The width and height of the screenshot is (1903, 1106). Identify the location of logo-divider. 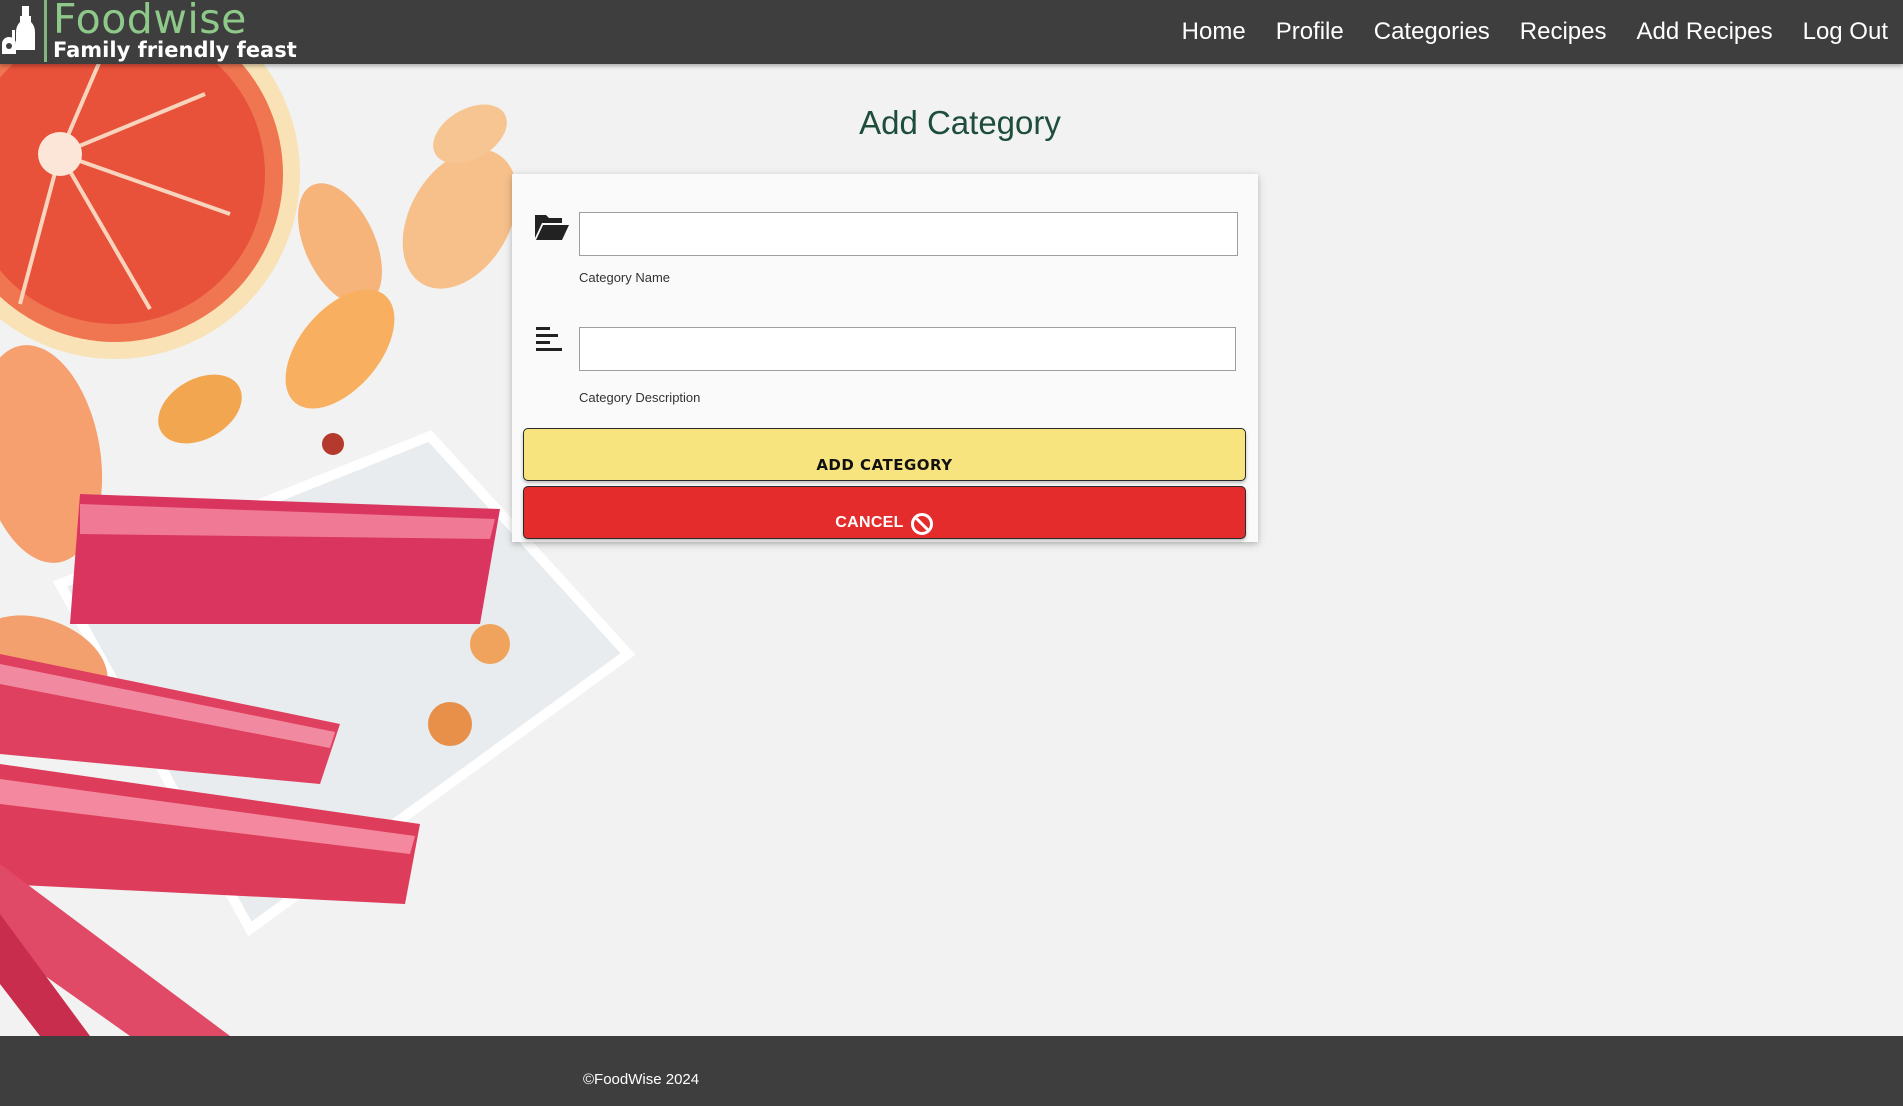
(45, 31).